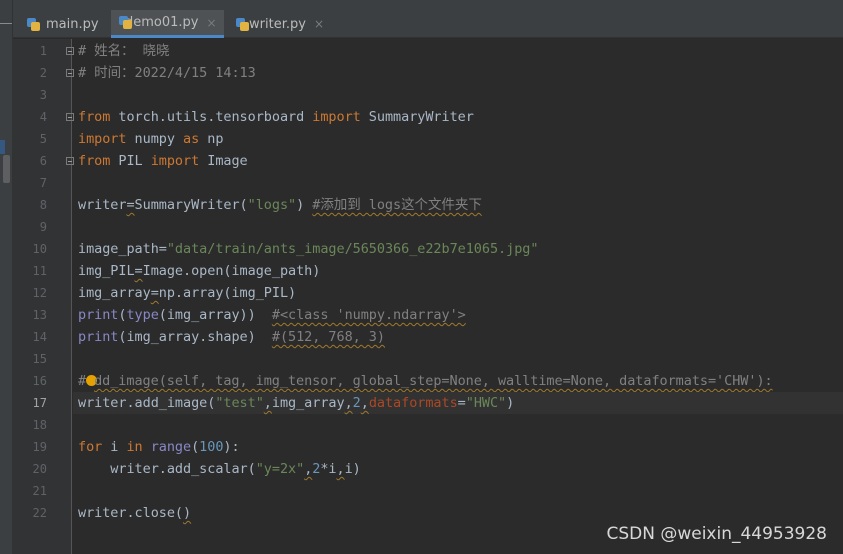  I want to click on code-line: # 姓名： 晓晓, so click(458, 51).